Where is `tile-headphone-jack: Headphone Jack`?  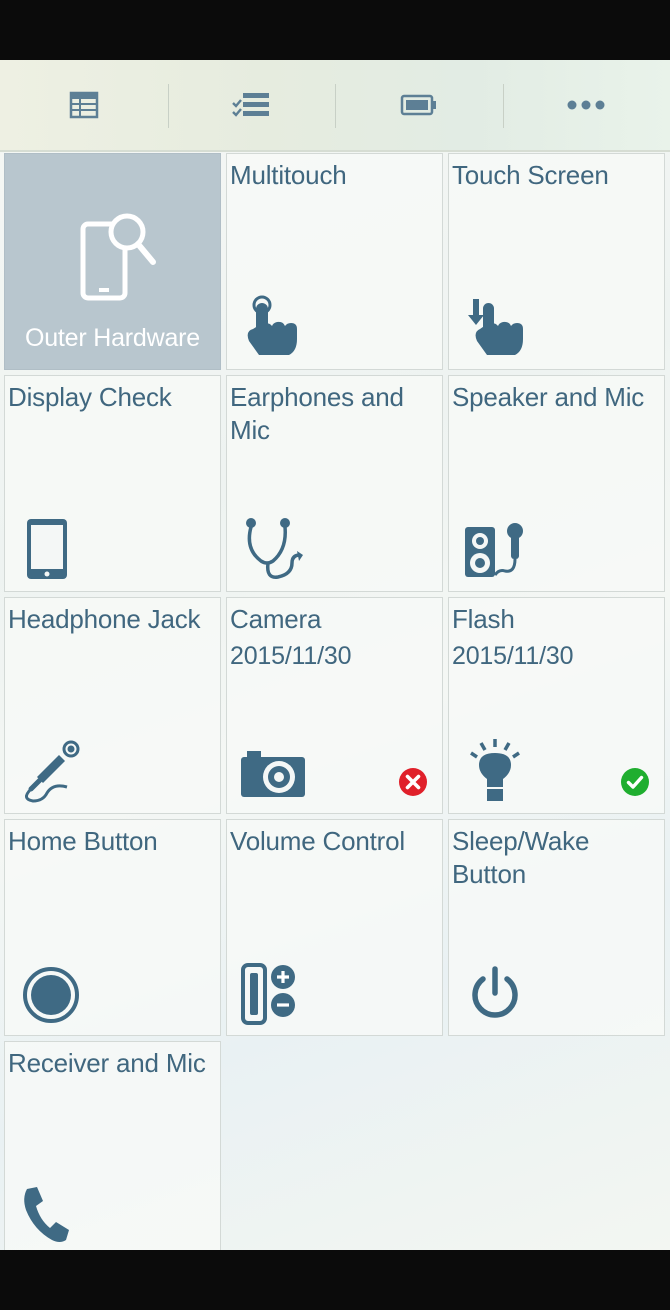 tile-headphone-jack: Headphone Jack is located at coordinates (112, 705).